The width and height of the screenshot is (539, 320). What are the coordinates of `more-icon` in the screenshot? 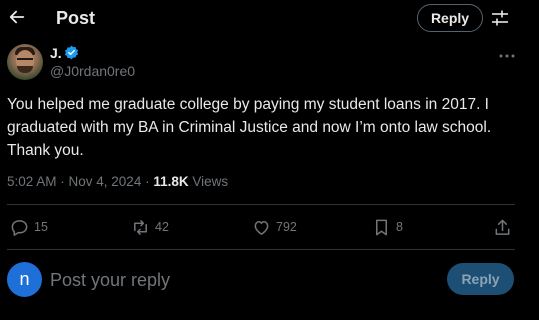 It's located at (507, 53).